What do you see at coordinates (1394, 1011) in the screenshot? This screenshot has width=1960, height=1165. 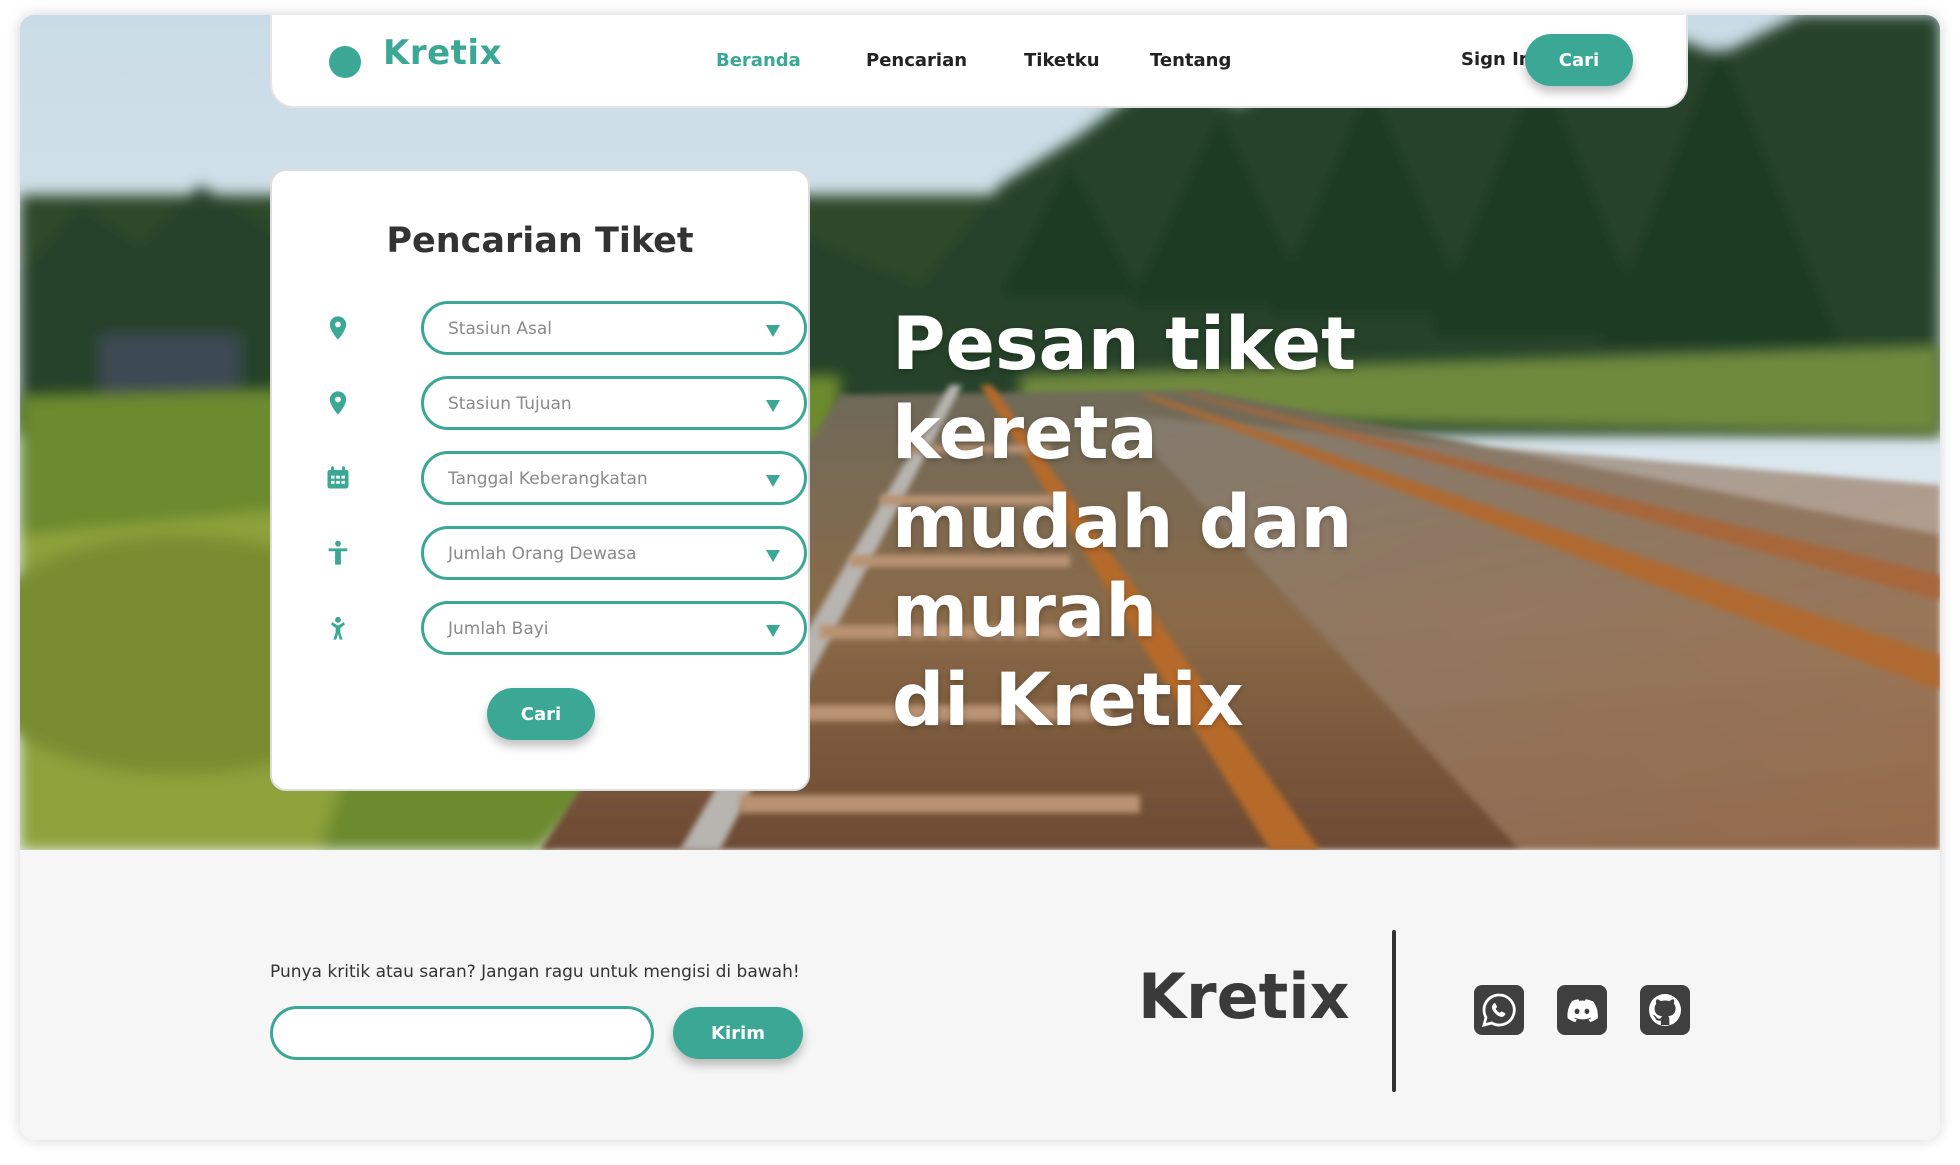 I see `footer-divider` at bounding box center [1394, 1011].